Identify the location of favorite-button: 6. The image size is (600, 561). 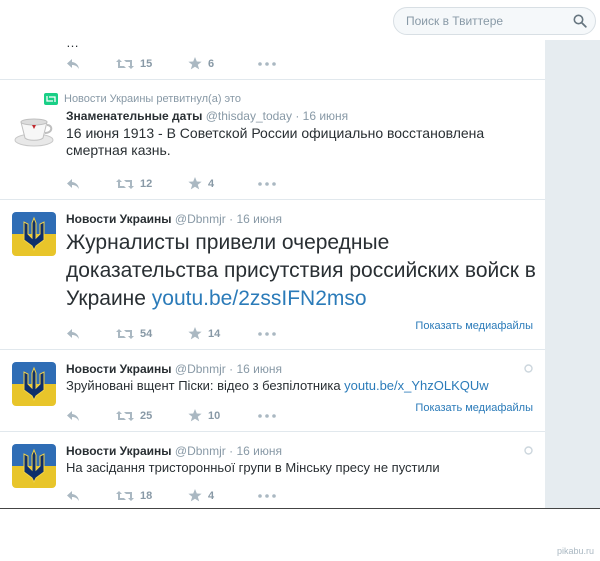
(223, 63).